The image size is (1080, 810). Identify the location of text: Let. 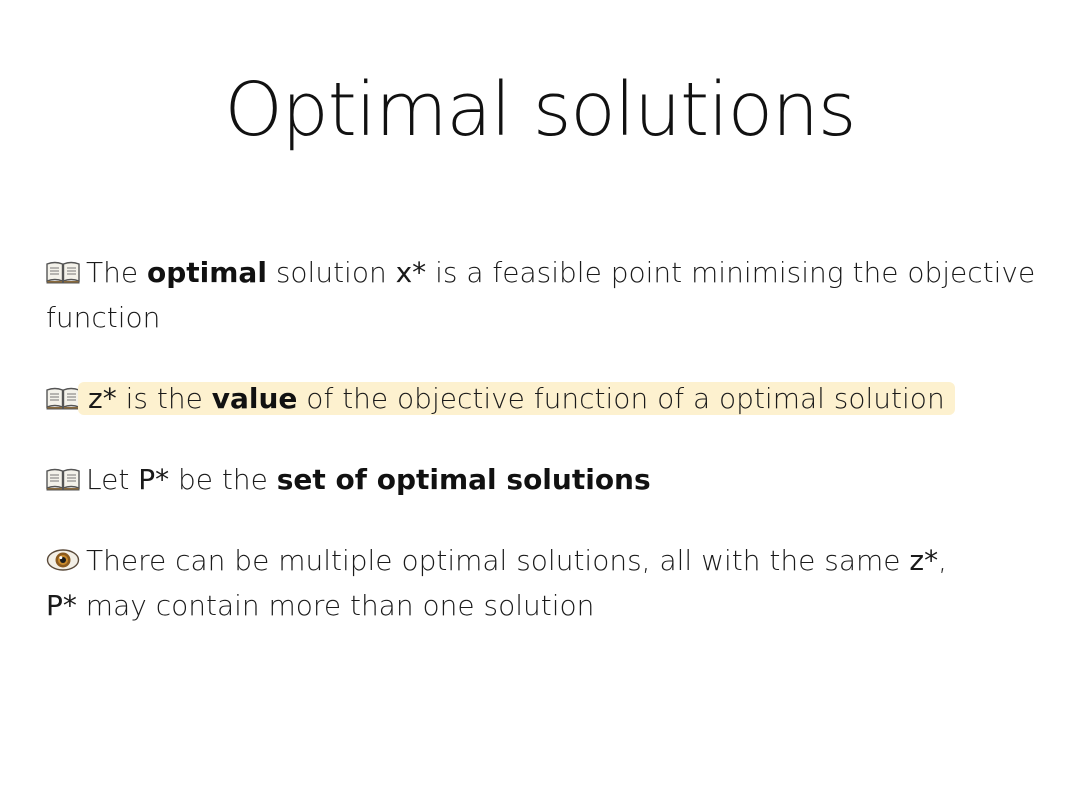
(112, 479).